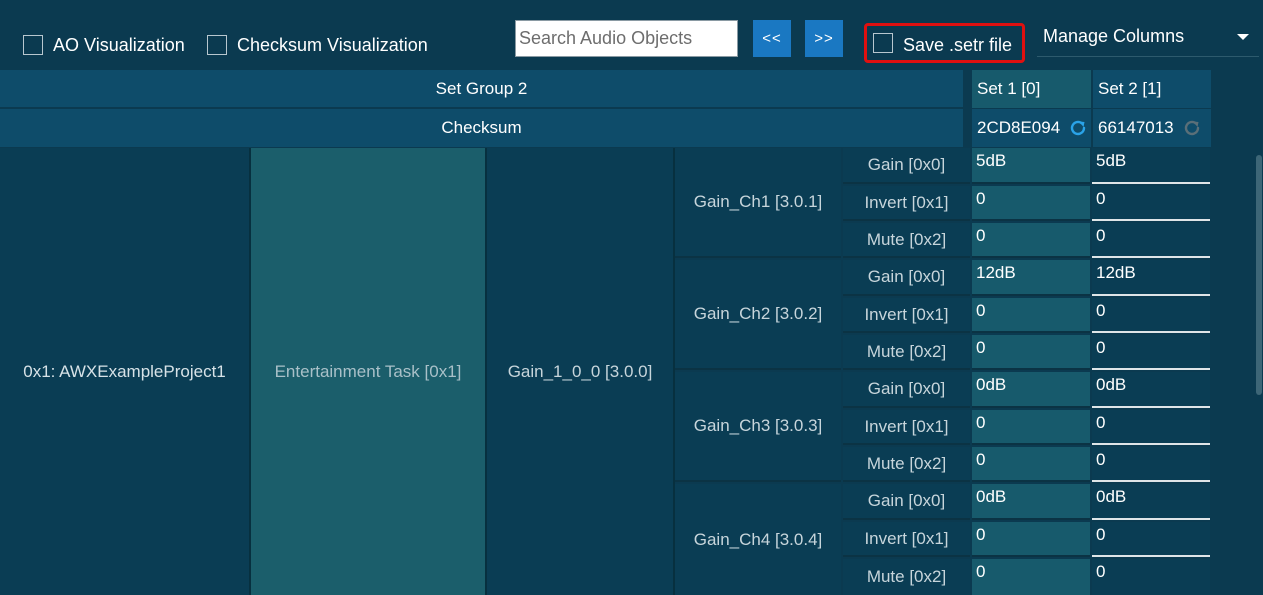  Describe the element at coordinates (332, 45) in the screenshot. I see `checksum-visualization-label: Checksum Visualization` at that location.